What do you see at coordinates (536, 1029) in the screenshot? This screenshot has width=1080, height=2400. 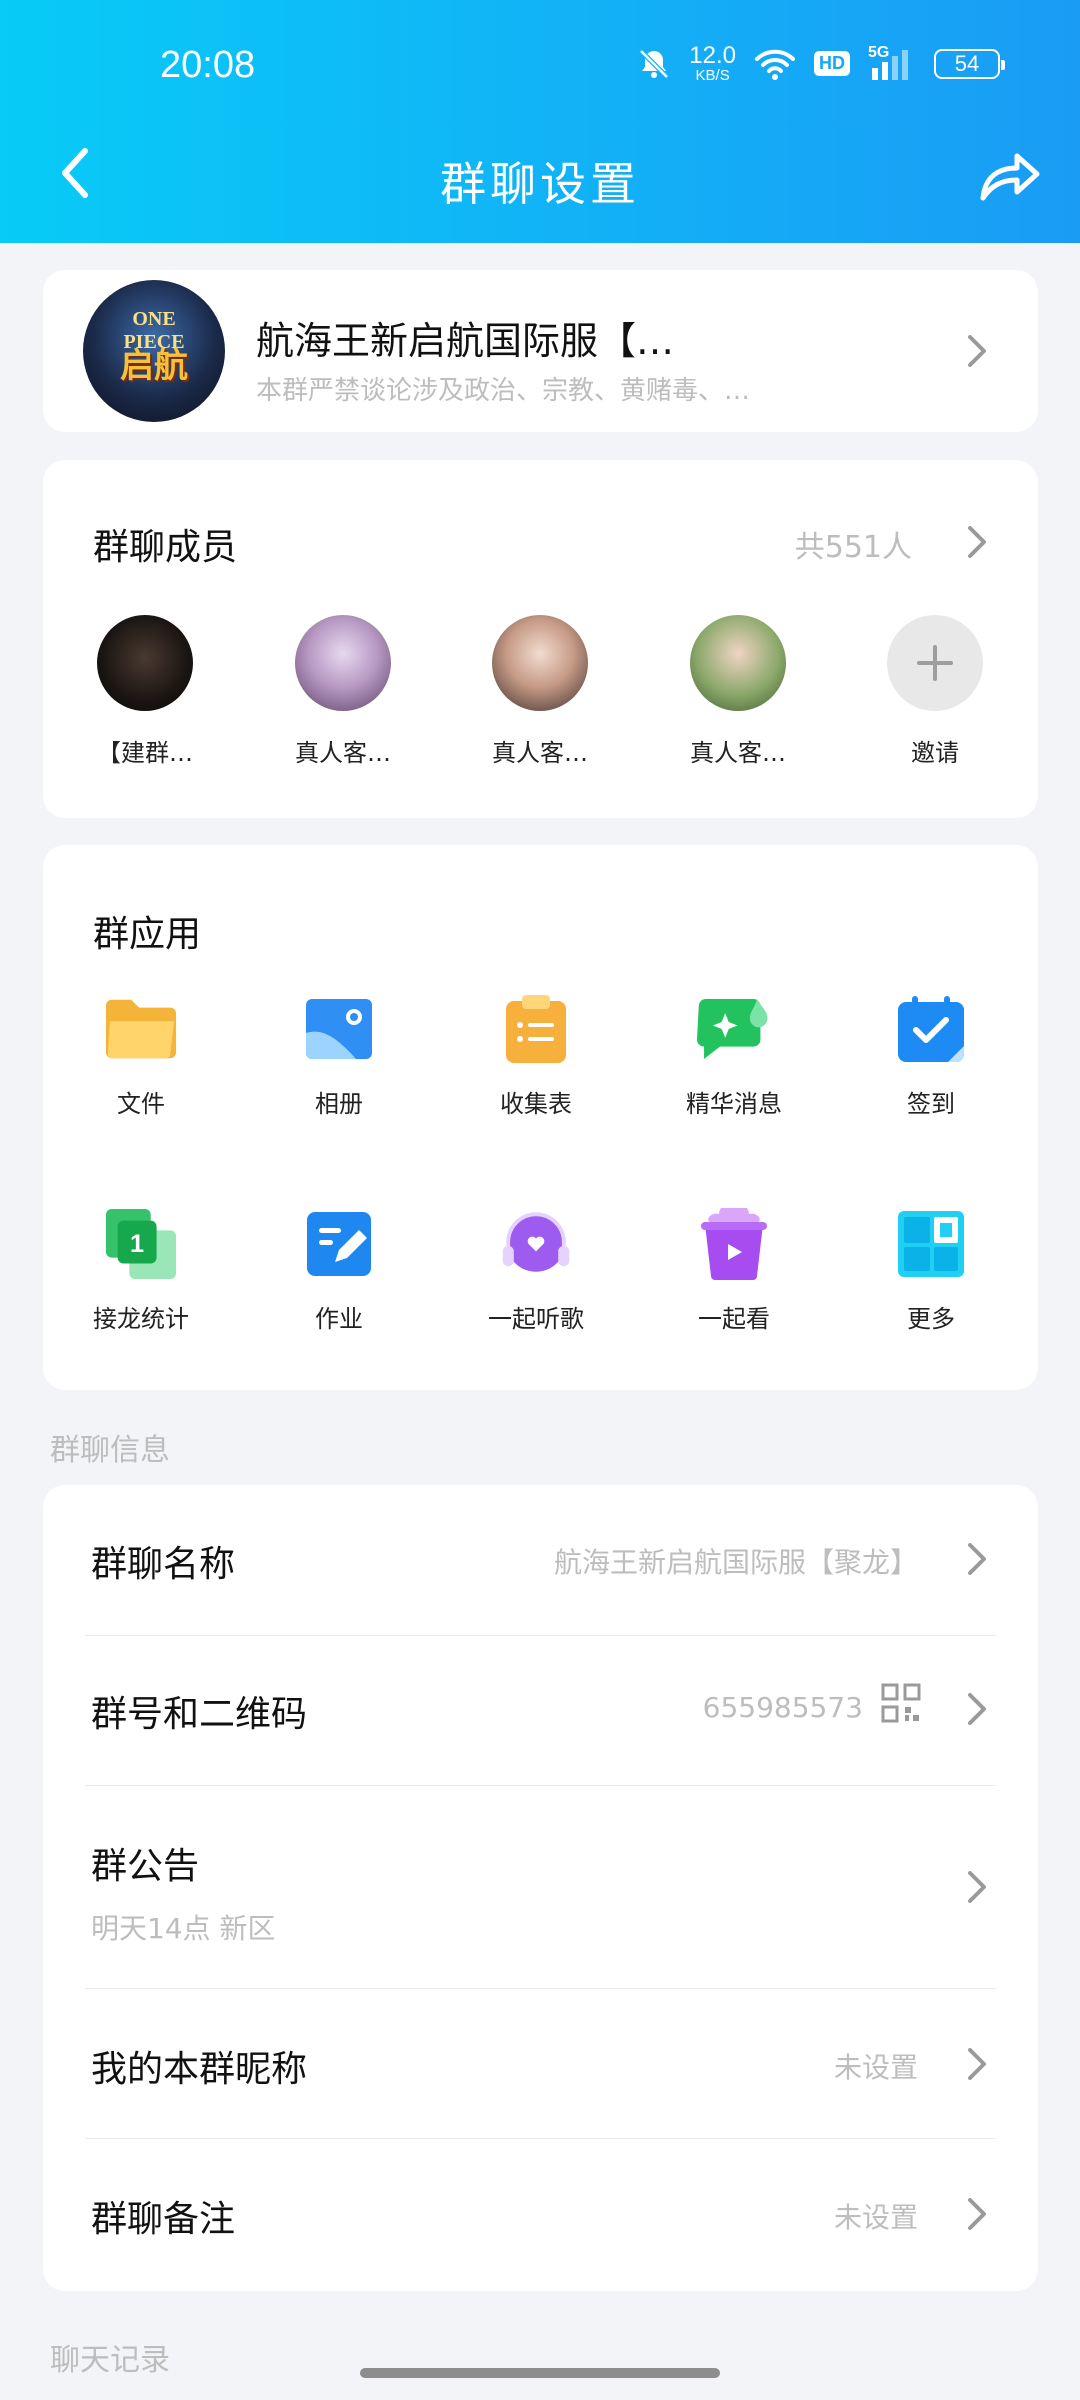 I see `clipboard-icon` at bounding box center [536, 1029].